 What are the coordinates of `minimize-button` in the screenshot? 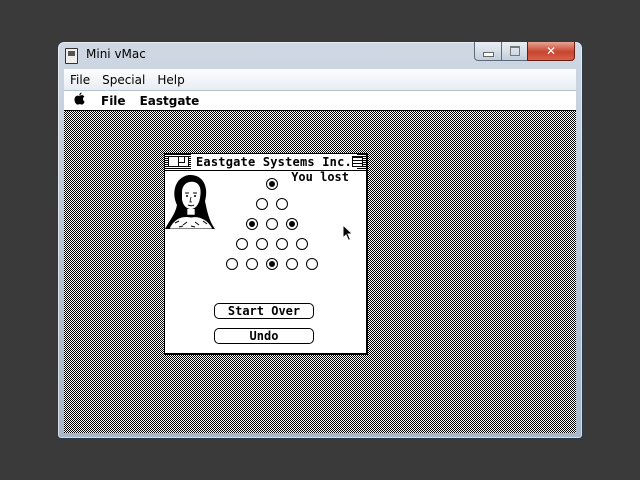 It's located at (488, 51).